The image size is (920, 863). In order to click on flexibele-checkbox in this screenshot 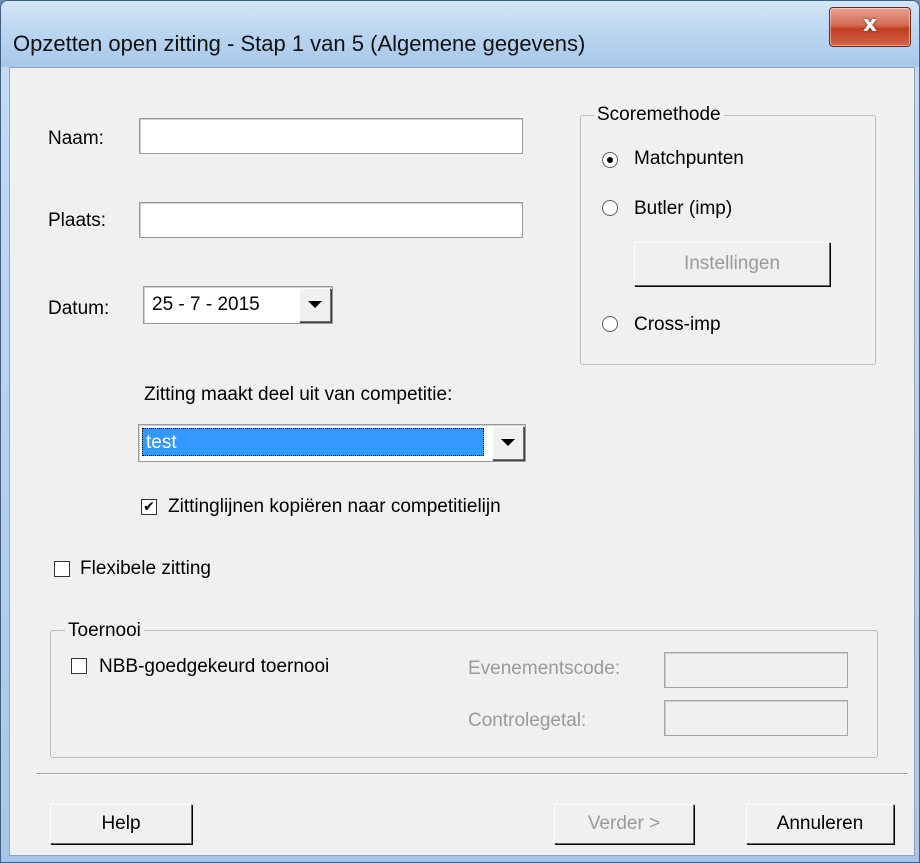, I will do `click(62, 569)`.